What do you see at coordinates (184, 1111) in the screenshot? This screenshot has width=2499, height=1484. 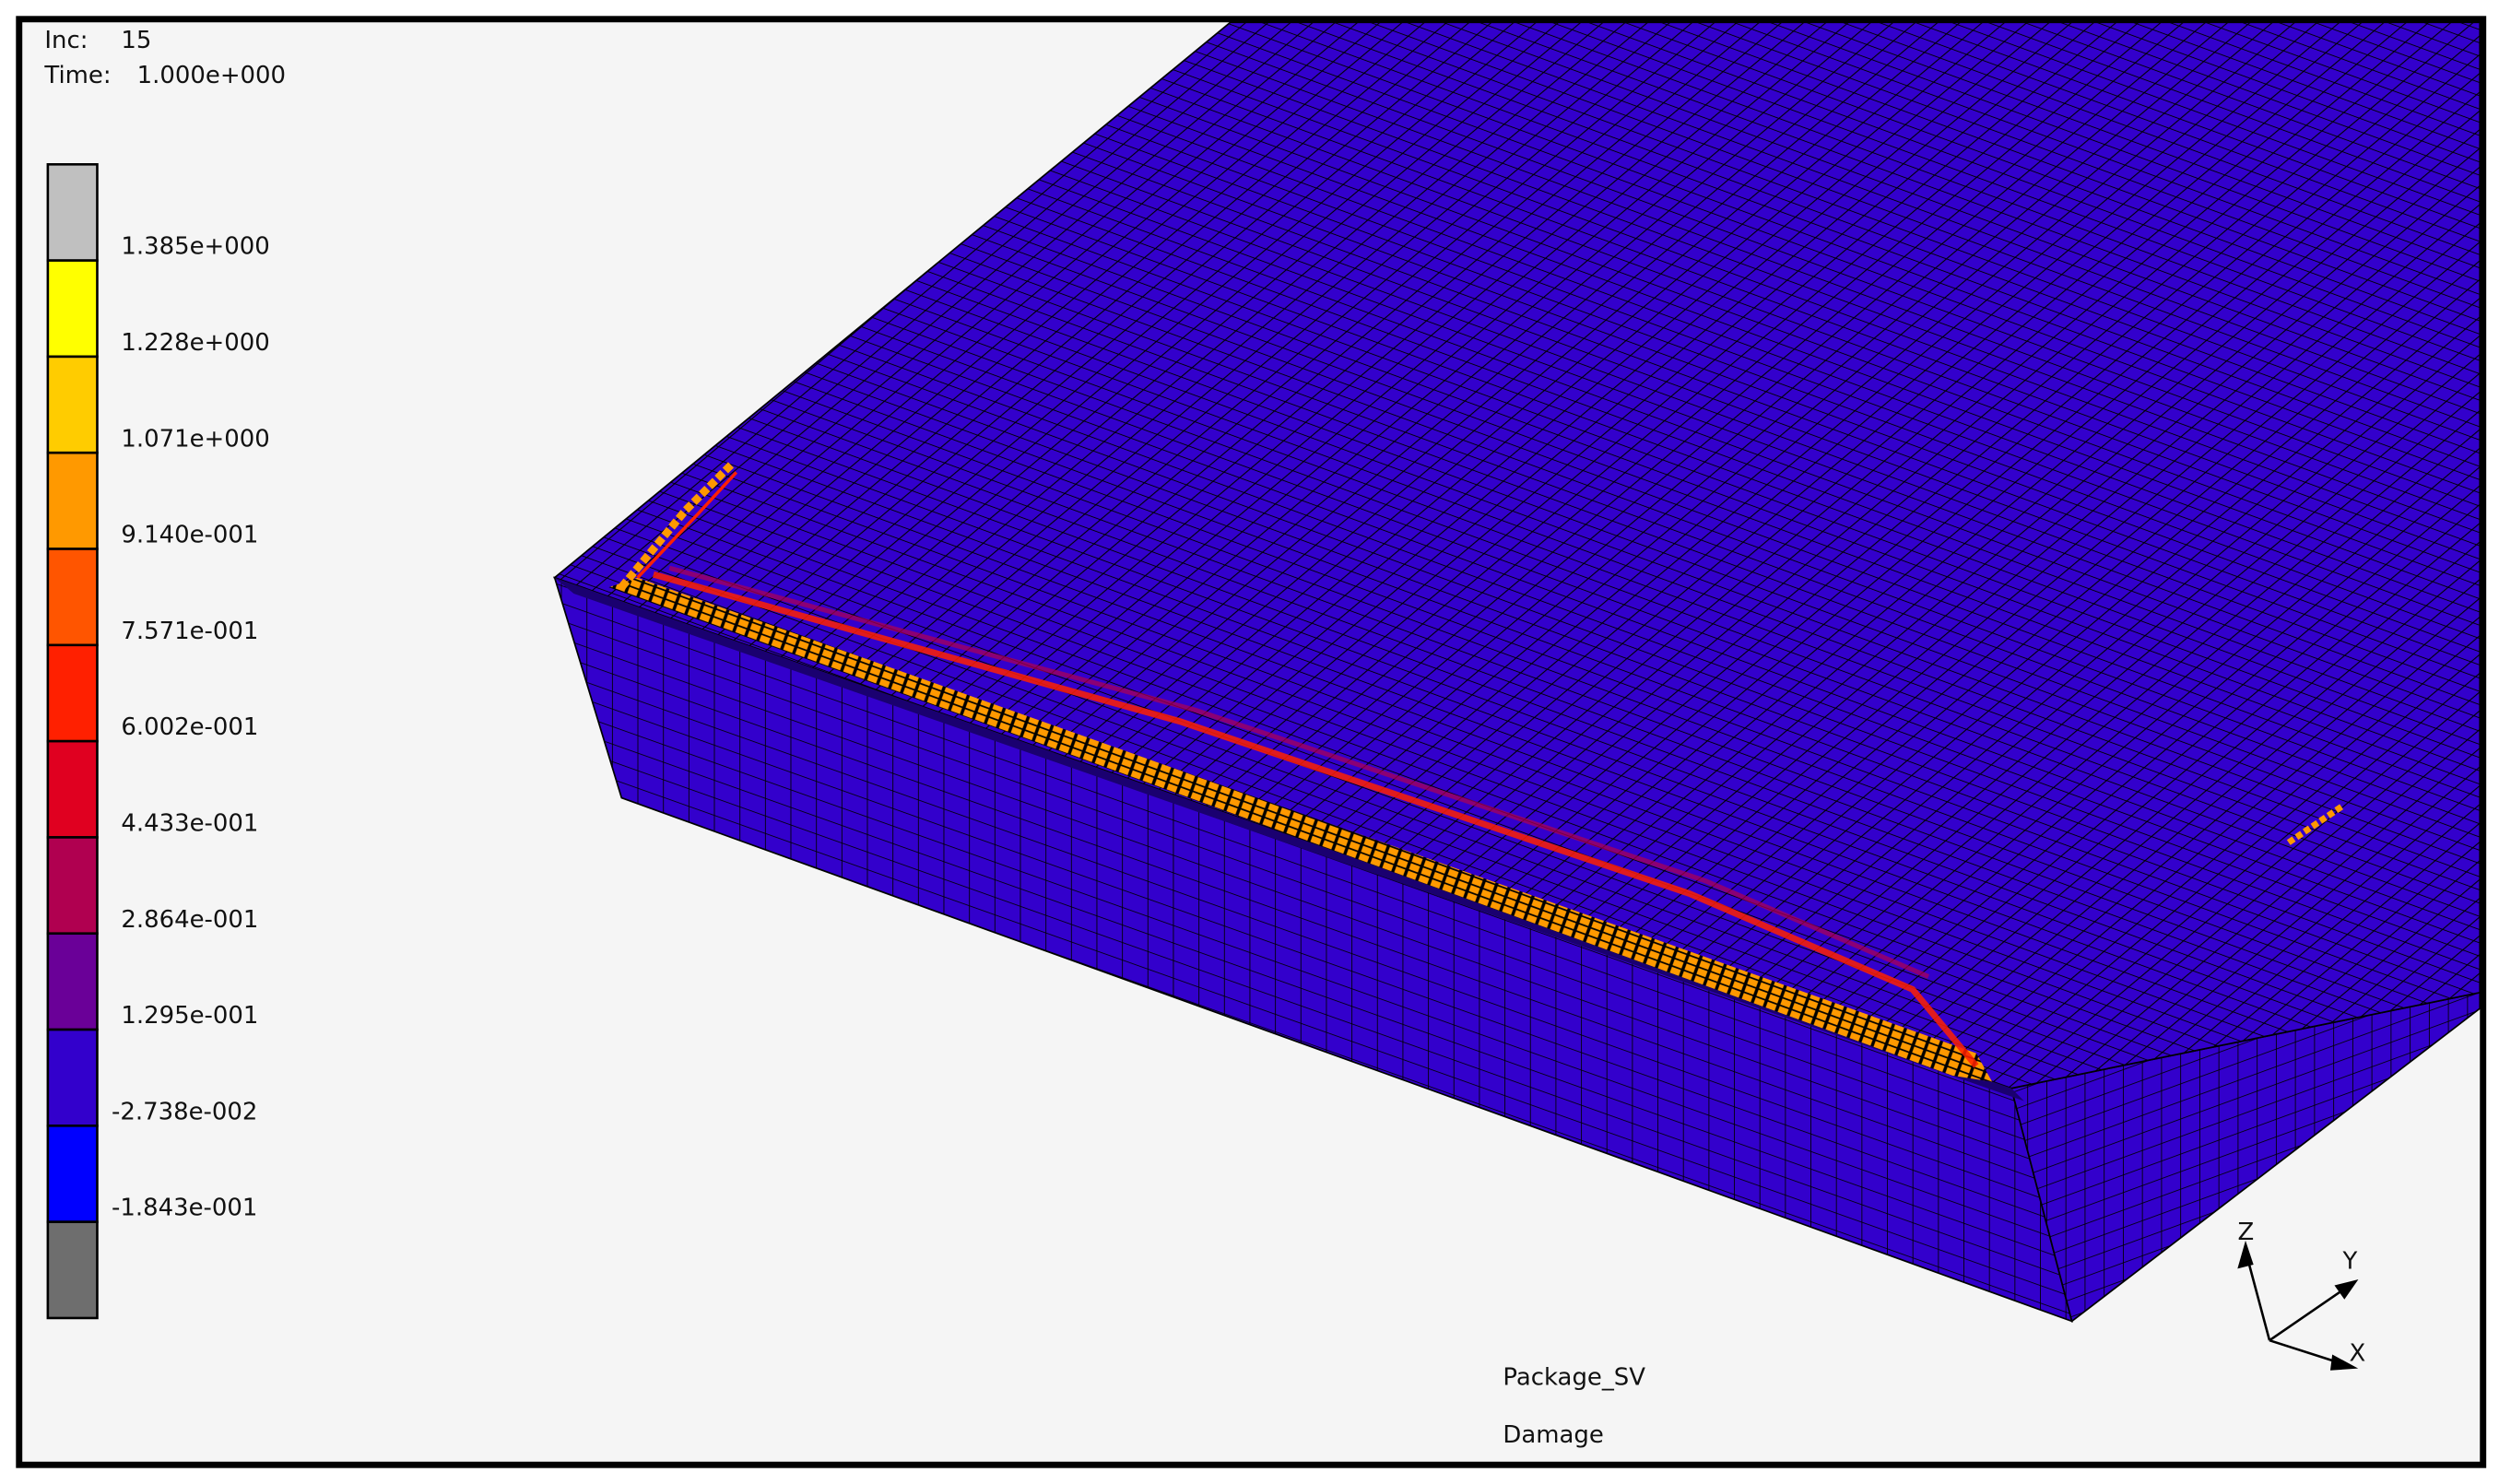 I see `legend-label: -2.738e-002` at bounding box center [184, 1111].